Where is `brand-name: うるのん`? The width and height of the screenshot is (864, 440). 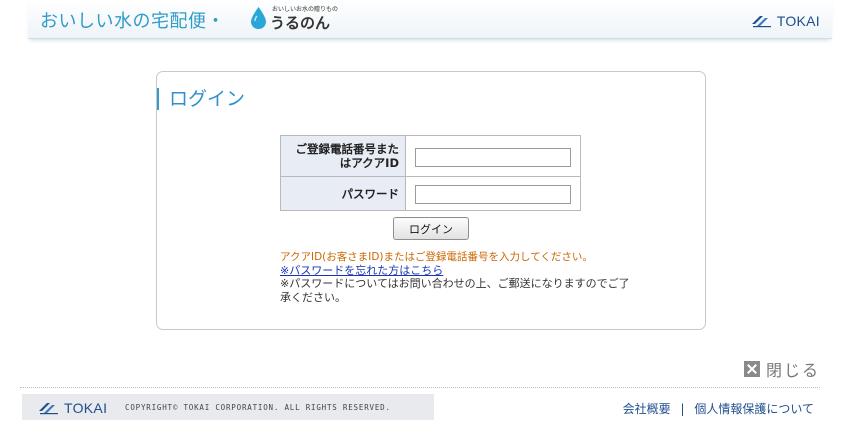
brand-name: うるのん is located at coordinates (300, 23).